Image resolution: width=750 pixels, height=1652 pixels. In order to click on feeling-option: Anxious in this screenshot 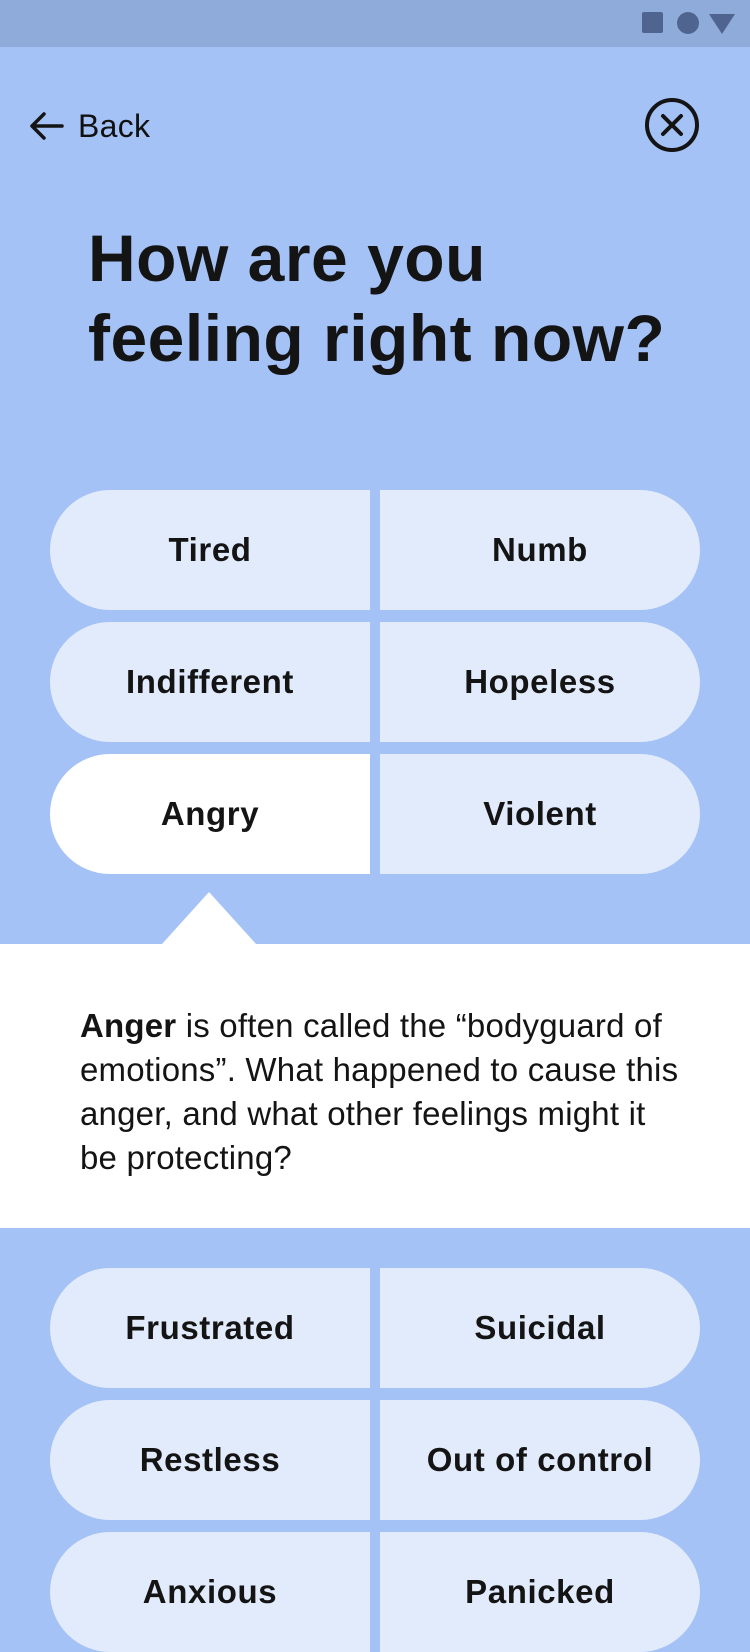, I will do `click(210, 1592)`.